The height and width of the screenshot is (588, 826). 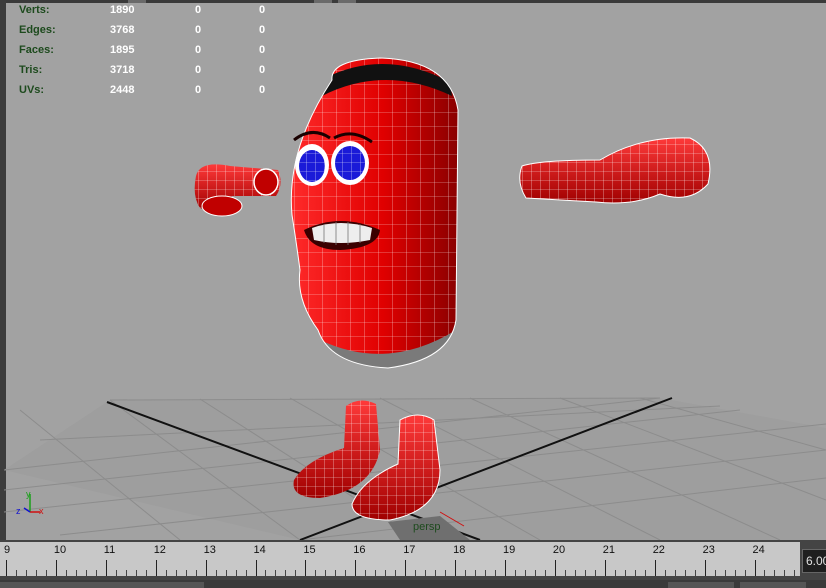 I want to click on timeline-tick-label: 14, so click(x=259, y=550).